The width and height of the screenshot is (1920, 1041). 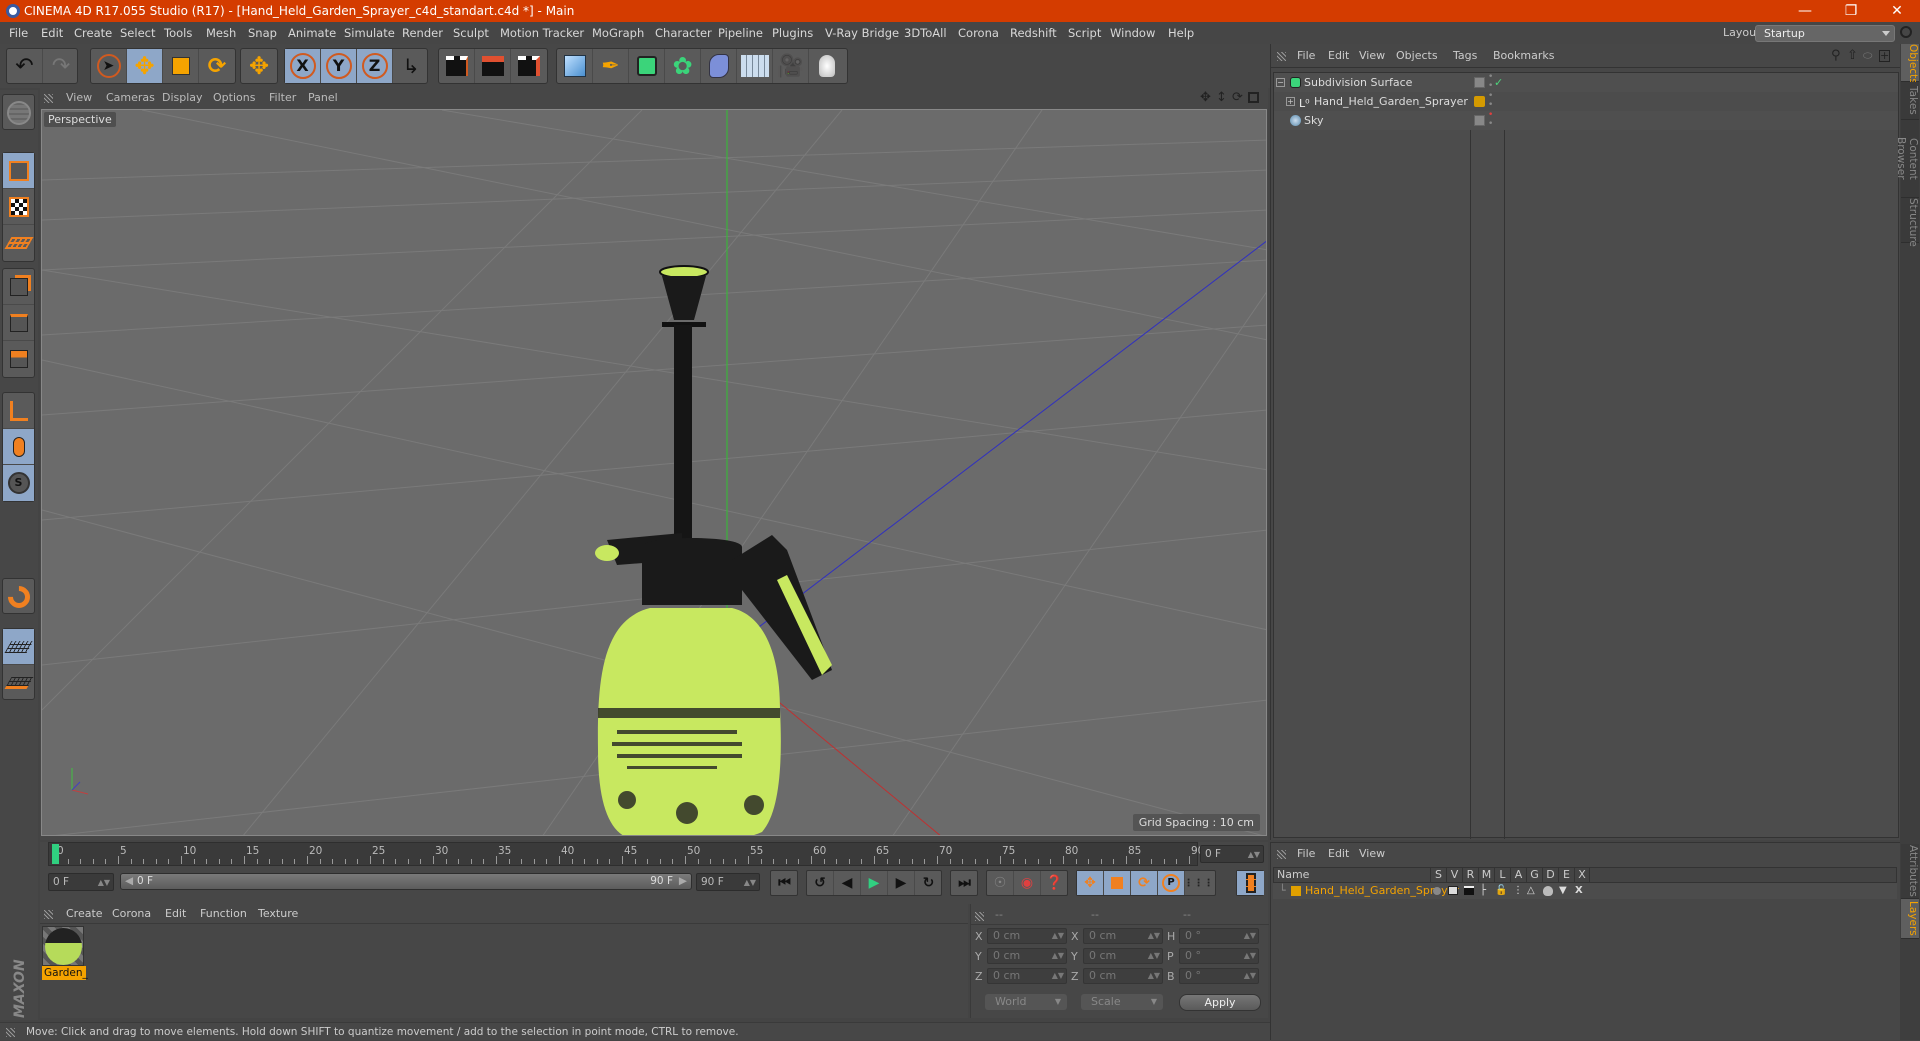 What do you see at coordinates (1306, 56) in the screenshot?
I see `om-menu-file: File` at bounding box center [1306, 56].